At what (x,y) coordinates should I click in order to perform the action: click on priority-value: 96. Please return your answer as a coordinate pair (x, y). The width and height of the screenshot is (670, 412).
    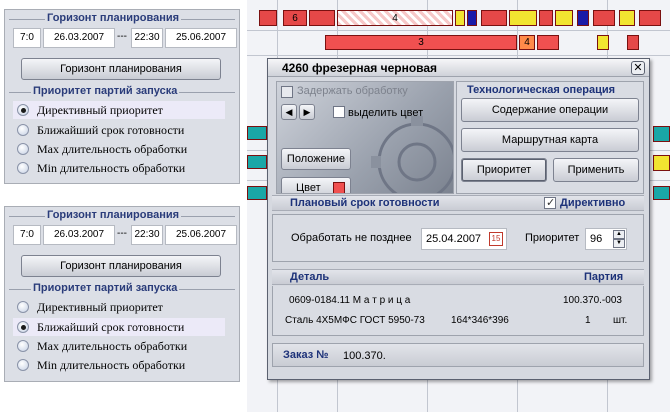
    Looking at the image, I should click on (596, 239).